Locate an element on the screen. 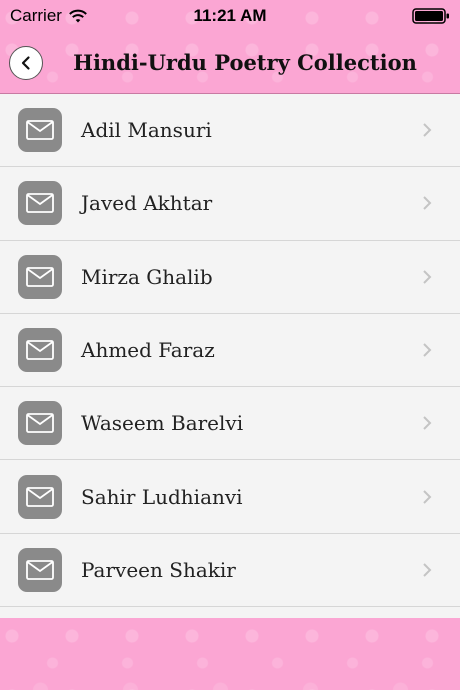 Image resolution: width=460 pixels, height=690 pixels. list-item-label: Waseem Barelvi is located at coordinates (162, 423).